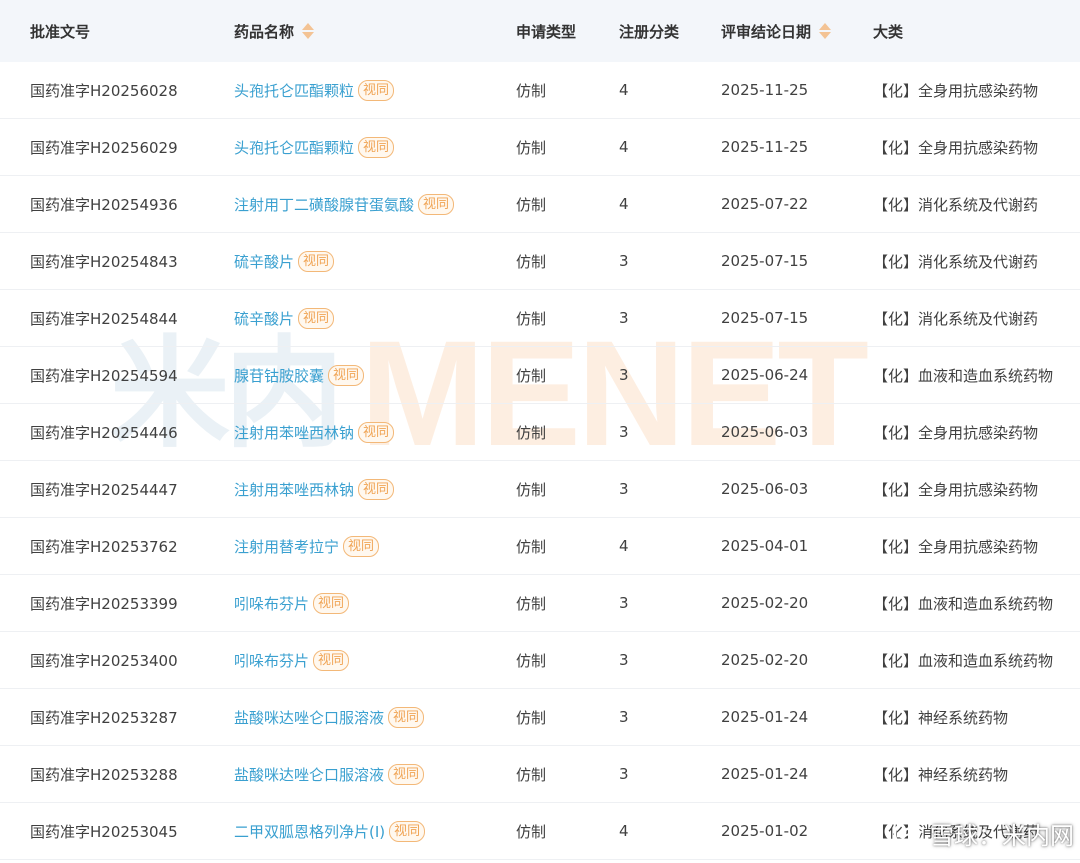  What do you see at coordinates (104, 375) in the screenshot?
I see `approval-number-cell: 国药准字H20254594` at bounding box center [104, 375].